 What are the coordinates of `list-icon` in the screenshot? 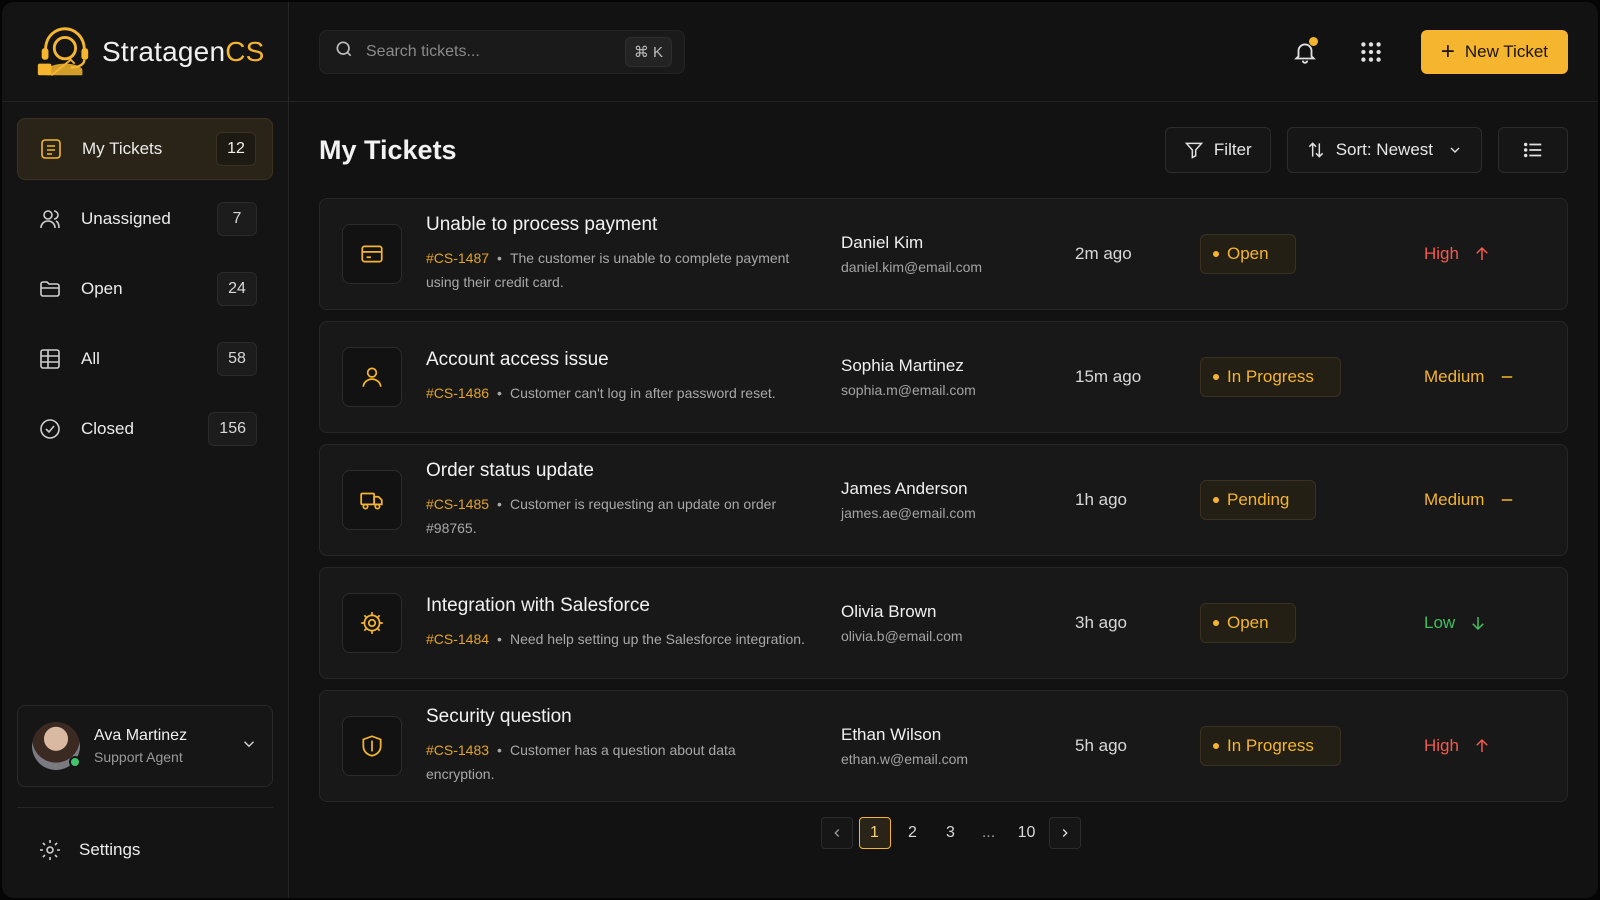 It's located at (1532, 150).